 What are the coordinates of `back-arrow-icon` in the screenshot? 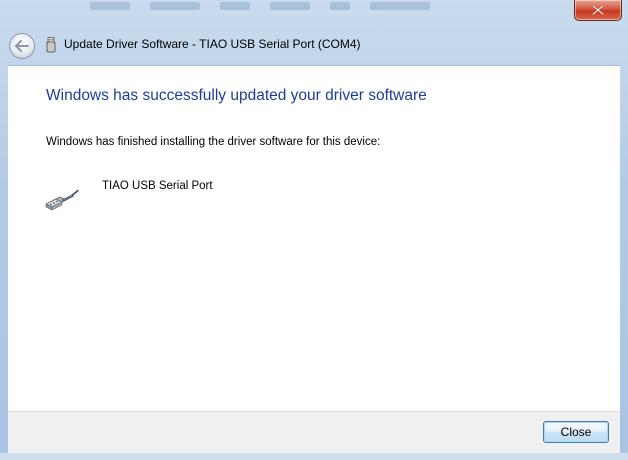 It's located at (22, 46).